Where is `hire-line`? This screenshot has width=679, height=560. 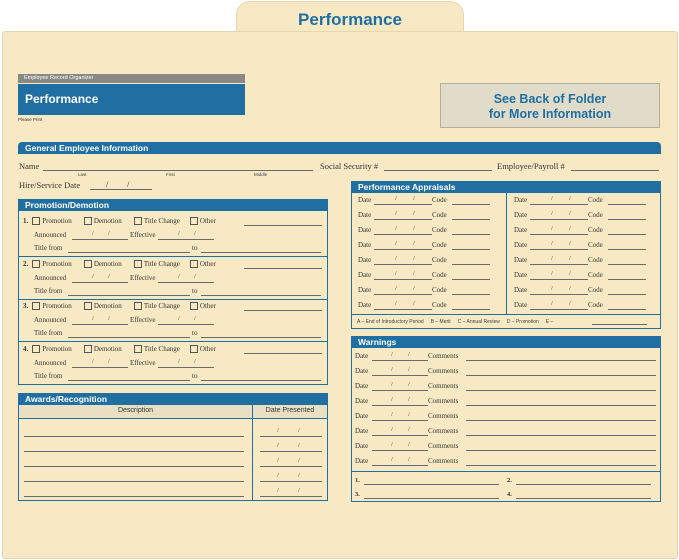 hire-line is located at coordinates (121, 189).